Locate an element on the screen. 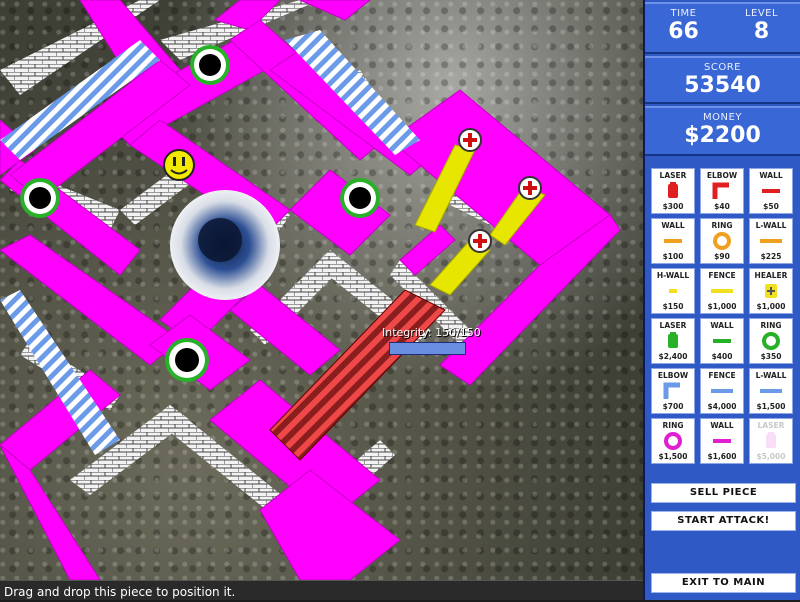 The height and width of the screenshot is (602, 800). shop-item-price: $400 is located at coordinates (722, 356).